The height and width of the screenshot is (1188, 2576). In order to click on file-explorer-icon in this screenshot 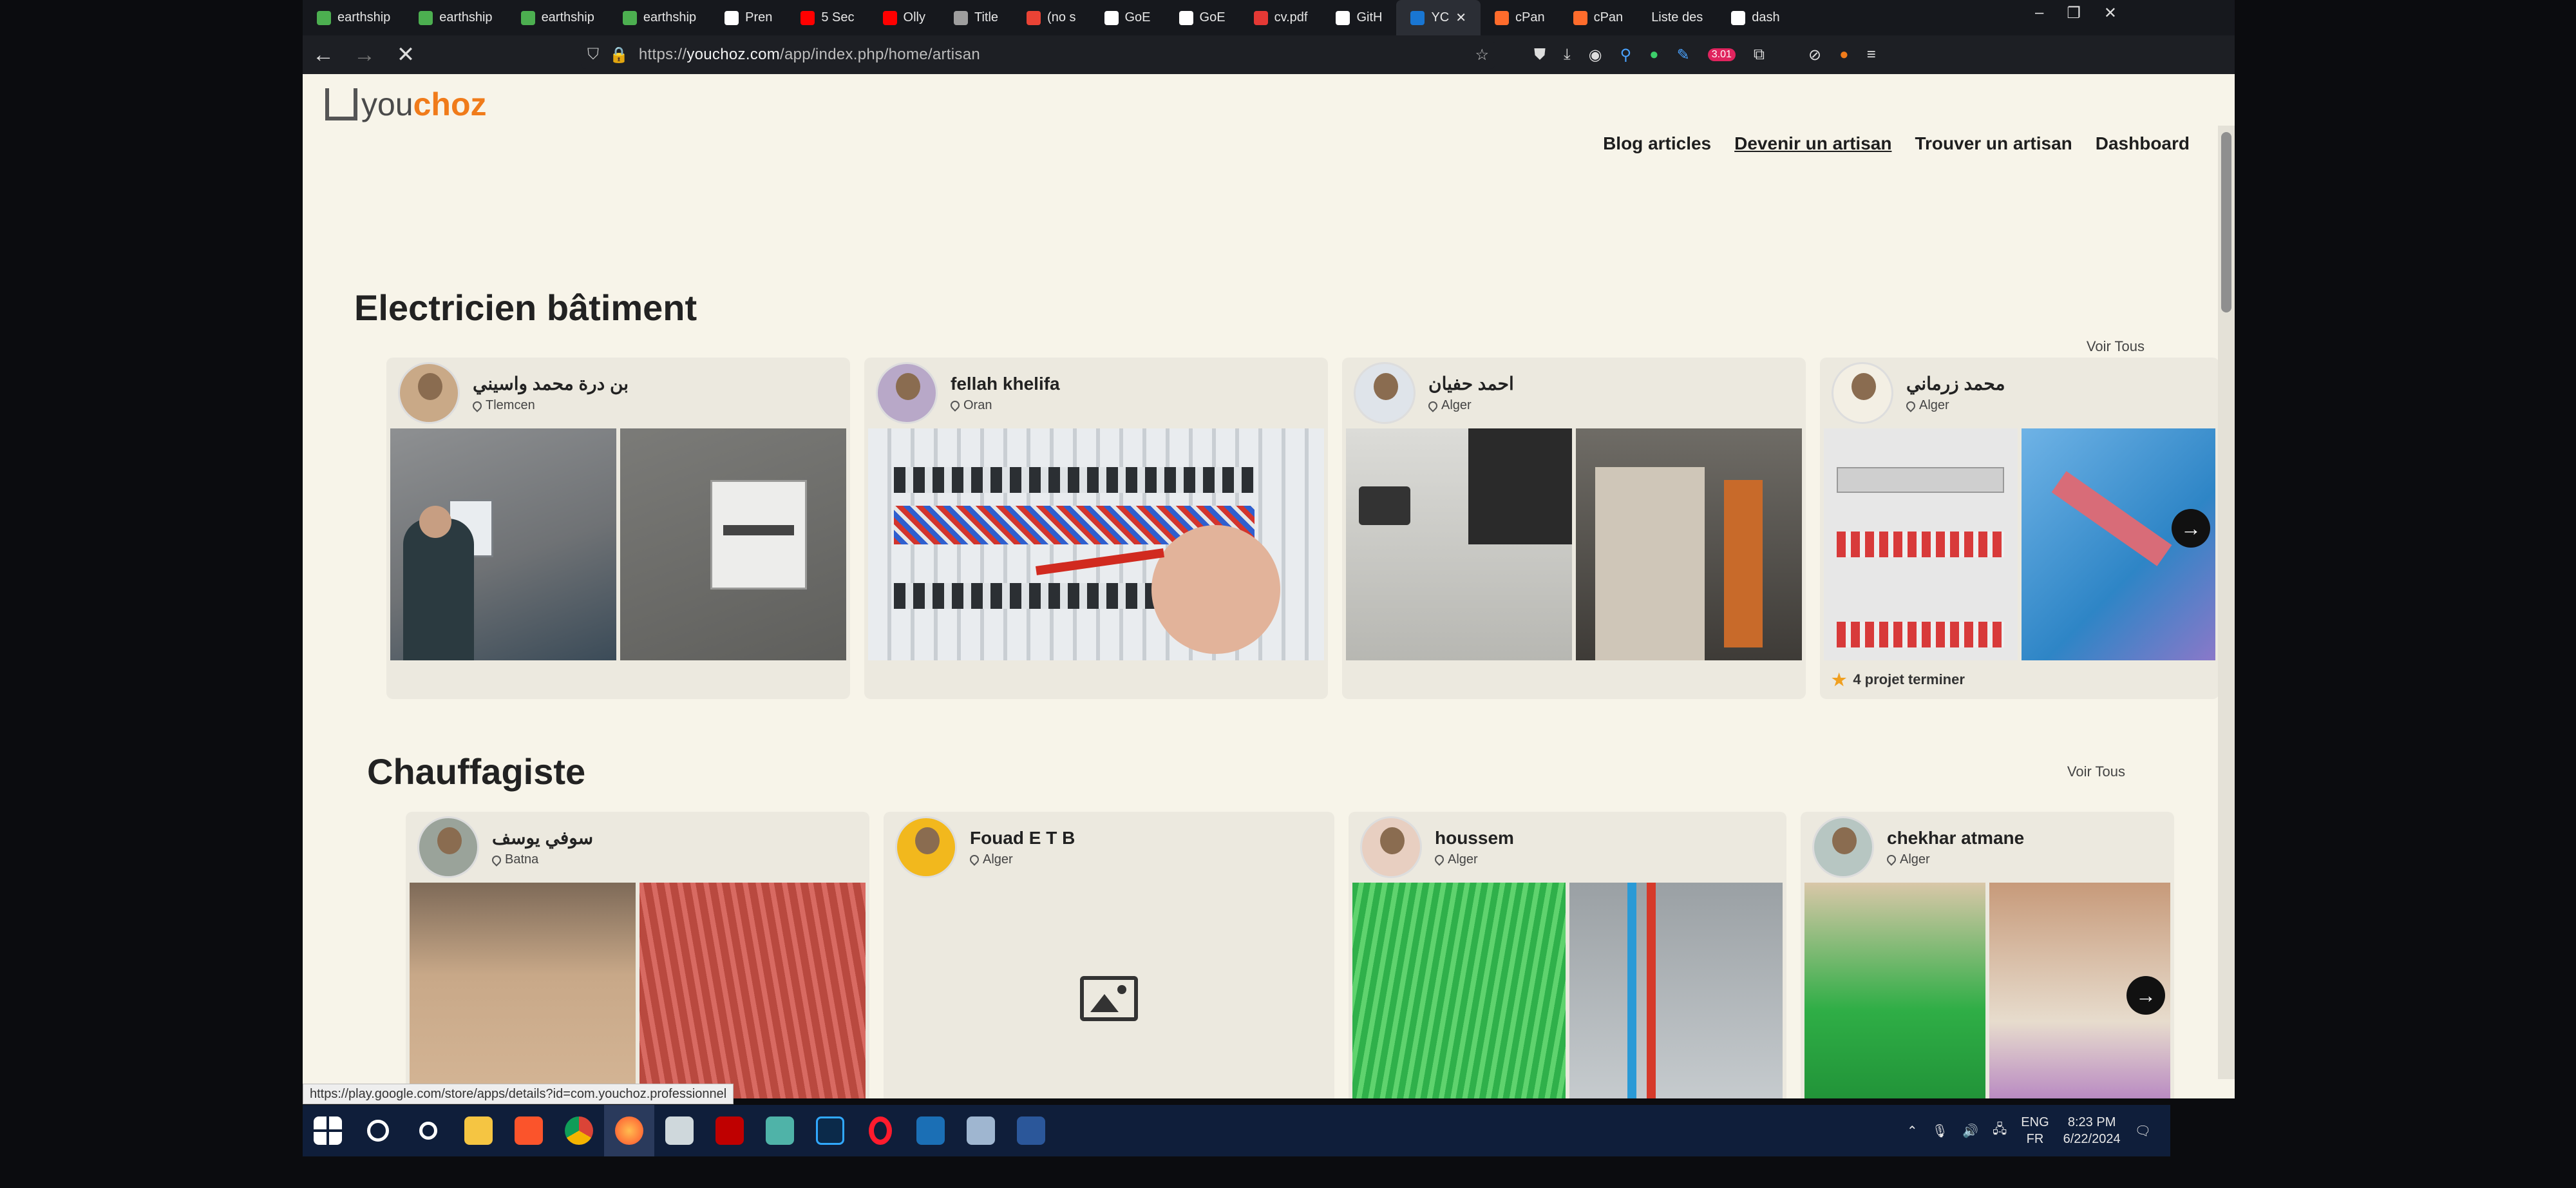, I will do `click(479, 1130)`.